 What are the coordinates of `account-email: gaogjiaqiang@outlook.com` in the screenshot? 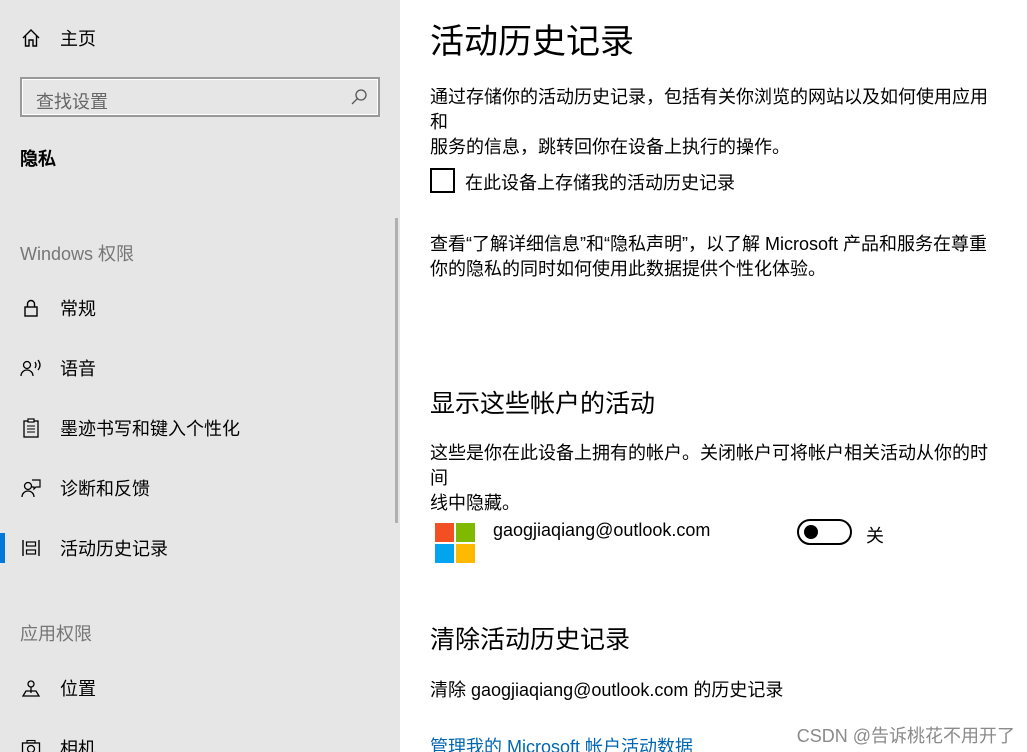 It's located at (602, 530).